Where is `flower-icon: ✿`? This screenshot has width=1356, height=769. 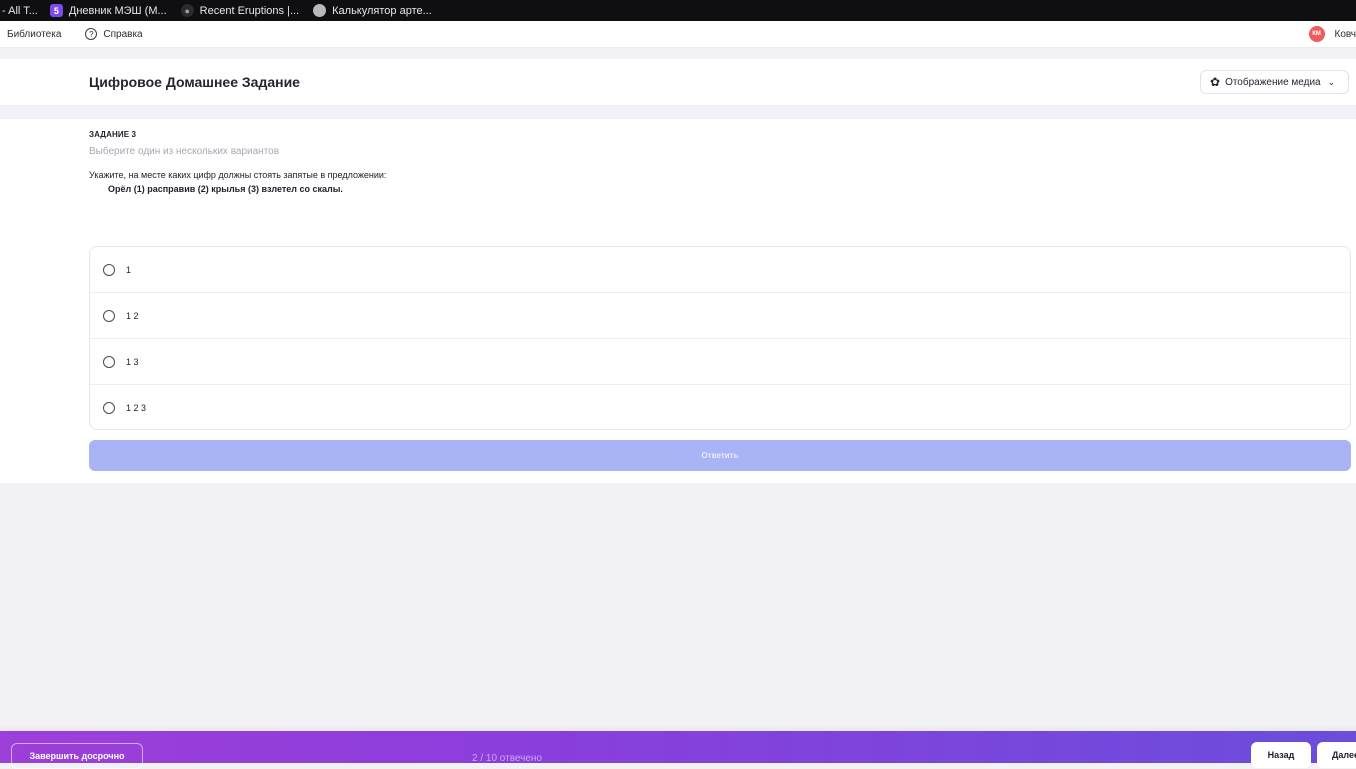
flower-icon: ✿ is located at coordinates (1215, 82).